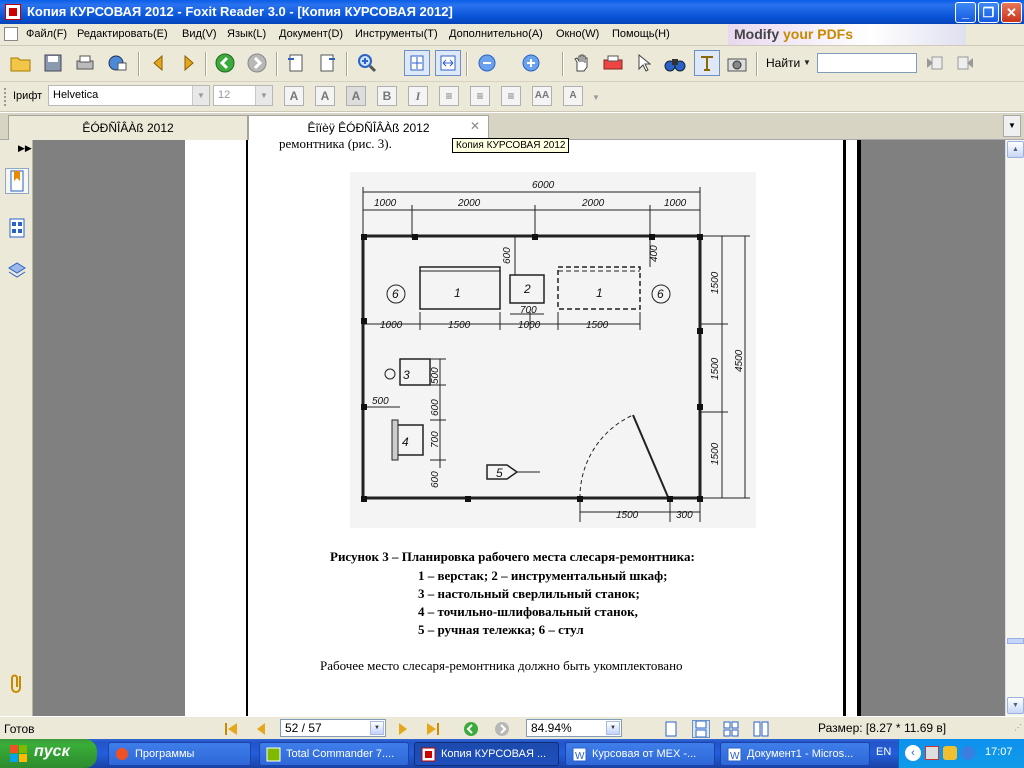 This screenshot has height=768, width=1024. What do you see at coordinates (17, 271) in the screenshot?
I see `layers-icon` at bounding box center [17, 271].